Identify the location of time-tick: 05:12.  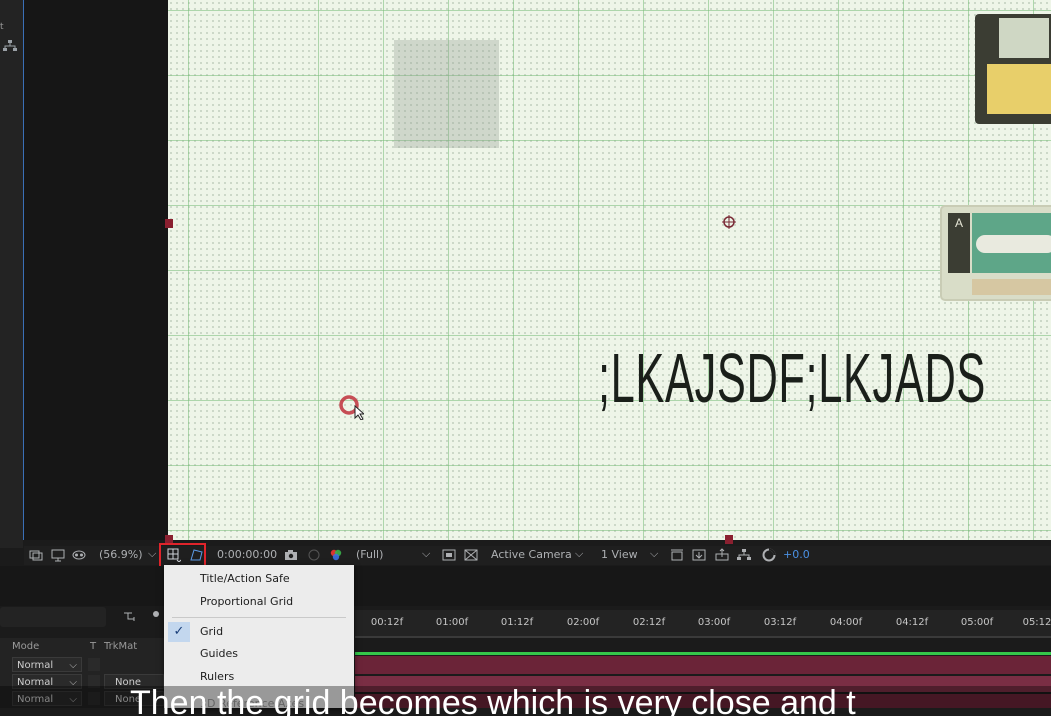
(1036, 622).